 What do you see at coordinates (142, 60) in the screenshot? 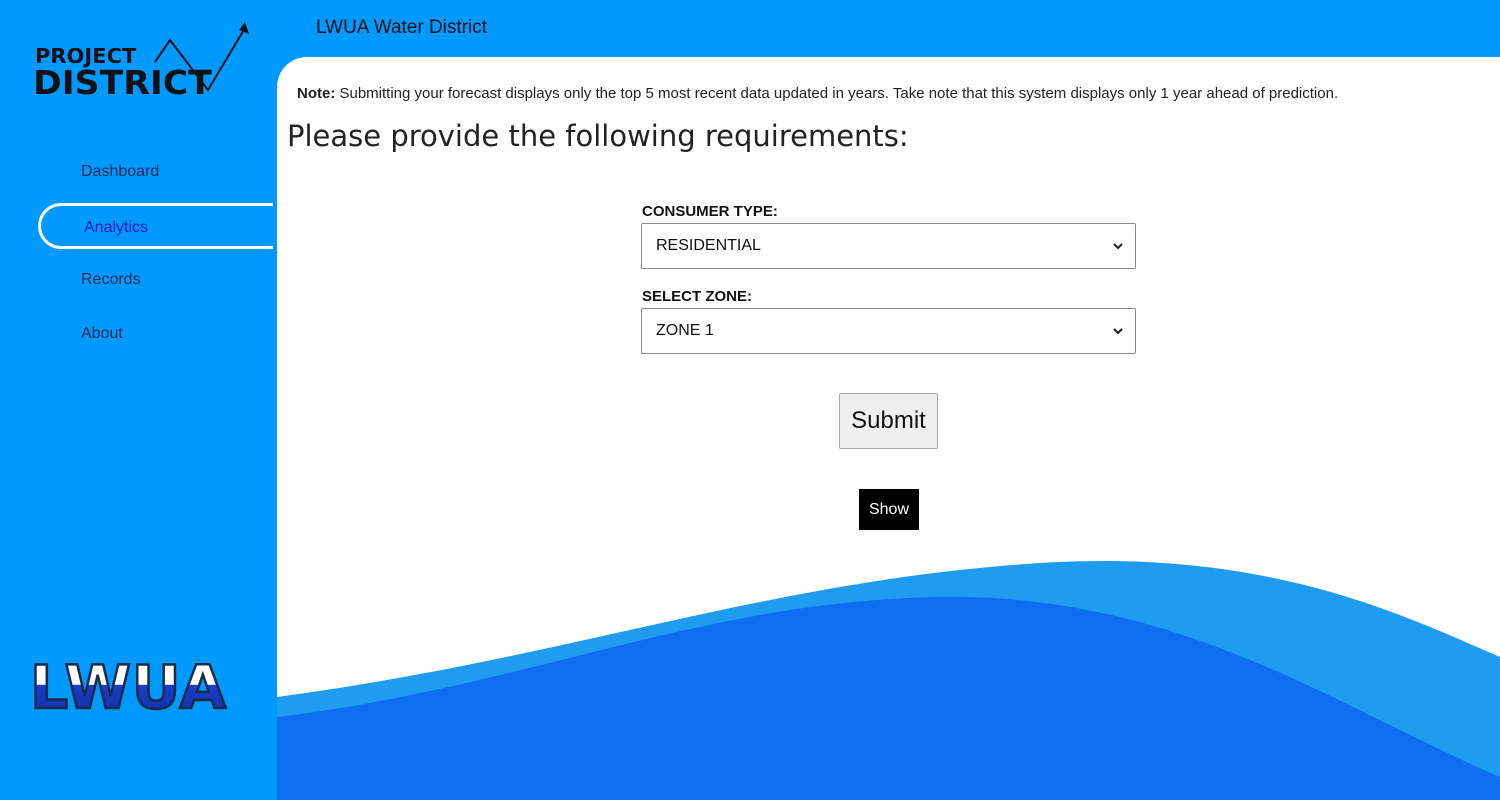
I see `project-district-logo: PROJECT DISTRICT` at bounding box center [142, 60].